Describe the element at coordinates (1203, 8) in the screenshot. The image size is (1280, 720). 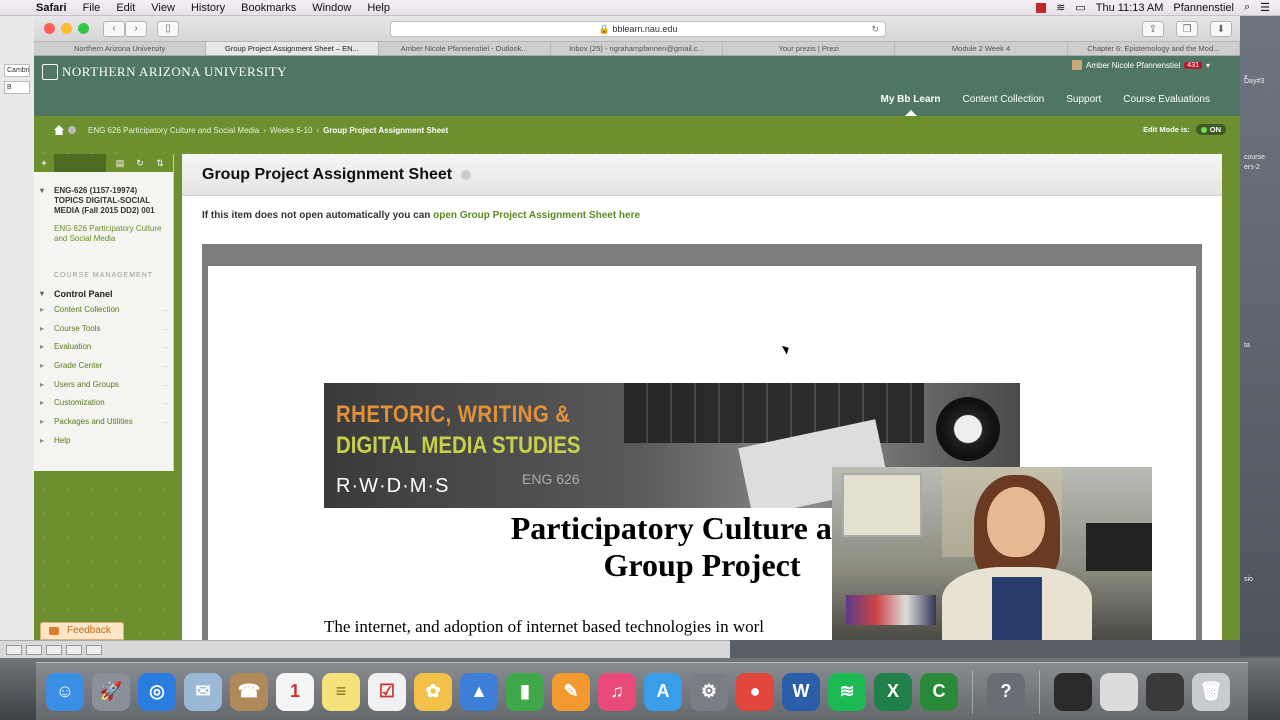
I see `menubar-user: Pfannenstiel` at that location.